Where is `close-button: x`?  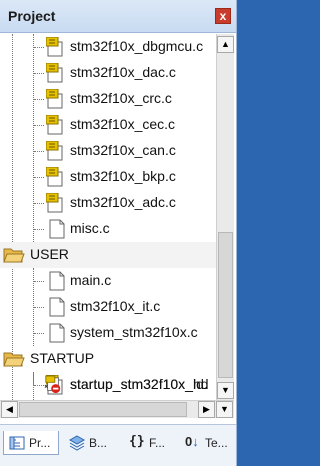
close-button: x is located at coordinates (223, 16).